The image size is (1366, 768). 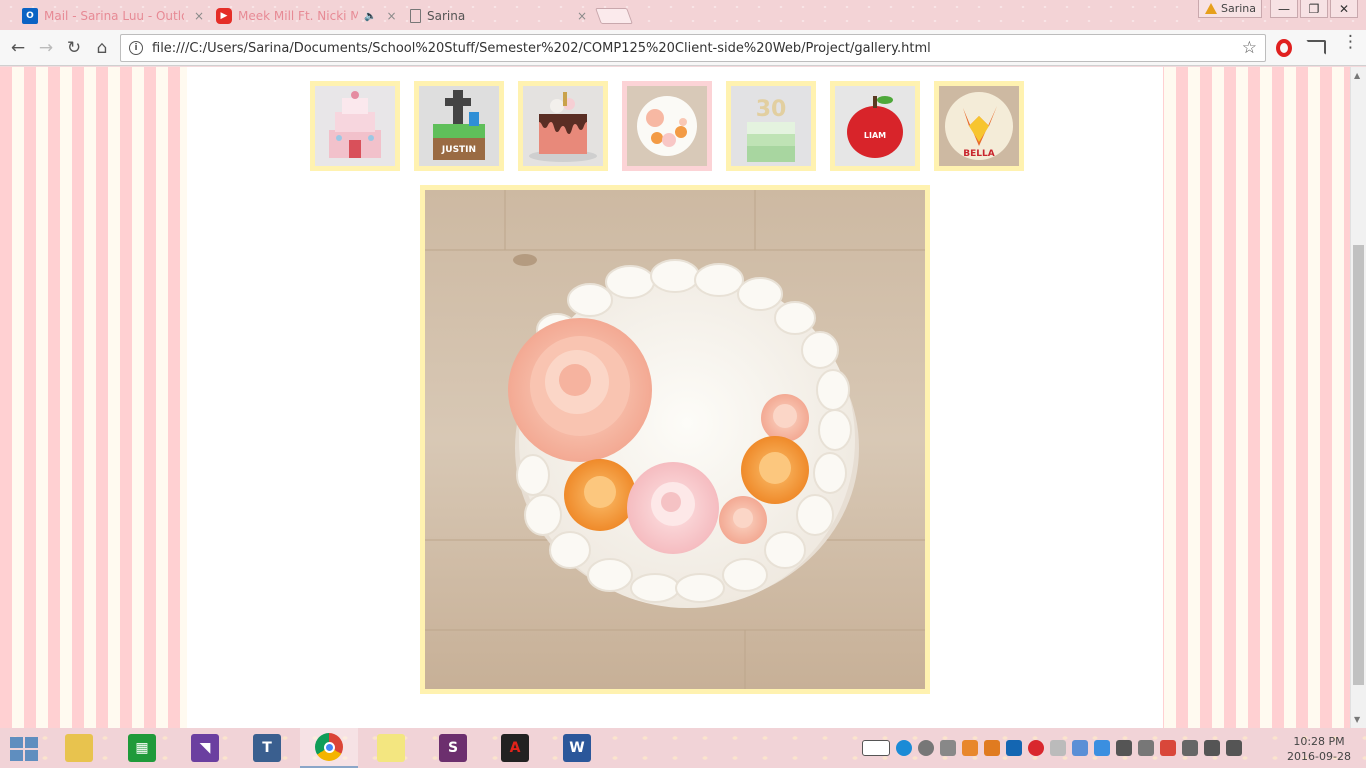 What do you see at coordinates (1080, 748) in the screenshot?
I see `network-app-icon` at bounding box center [1080, 748].